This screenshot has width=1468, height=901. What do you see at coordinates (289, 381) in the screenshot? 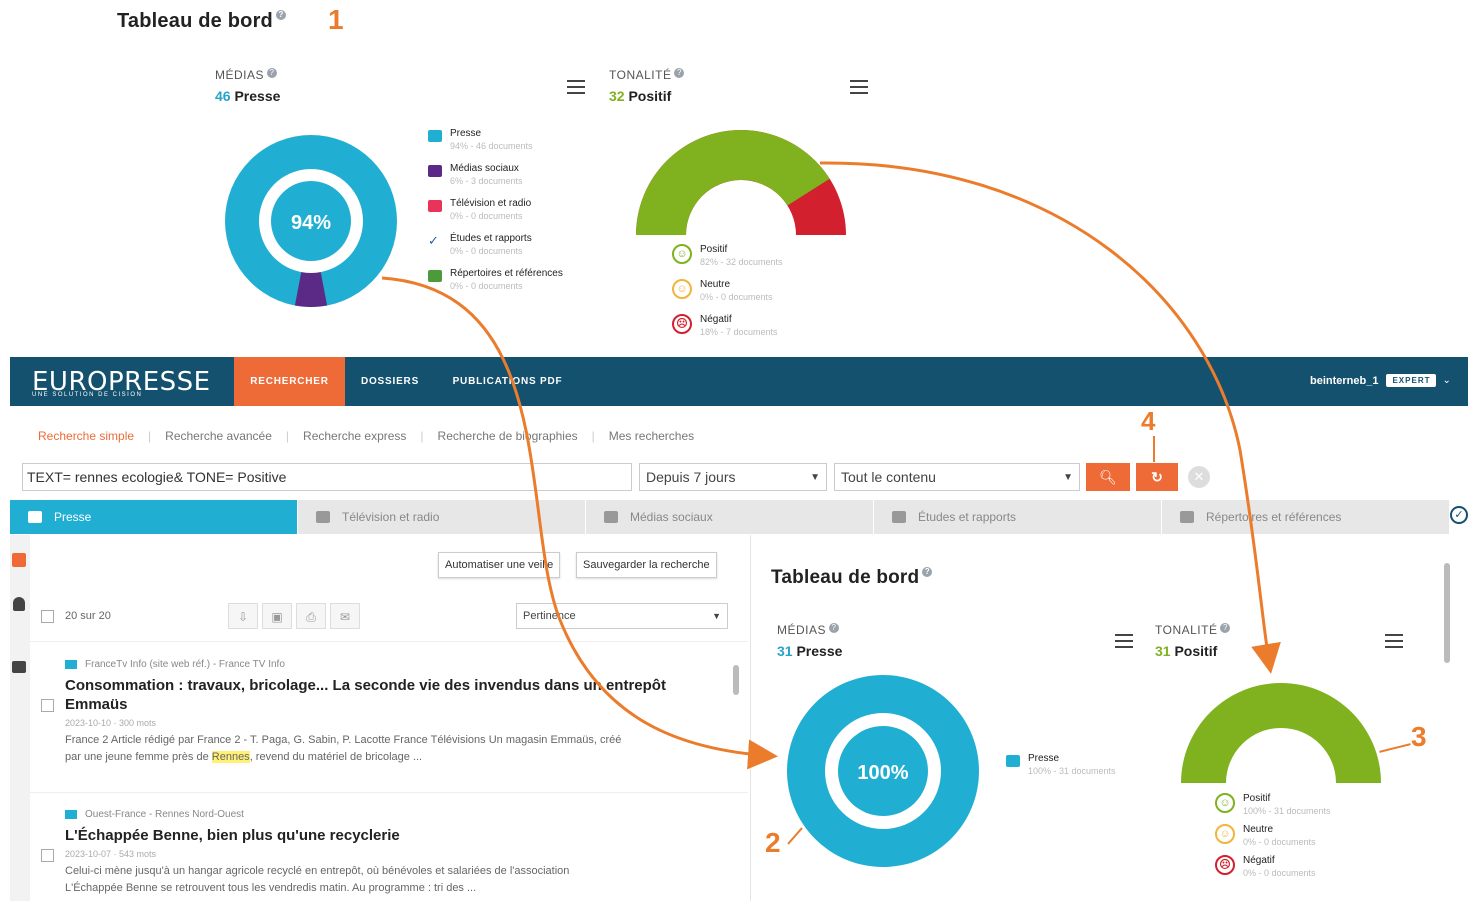
I see `nav-rechercher: RECHERCHER` at bounding box center [289, 381].